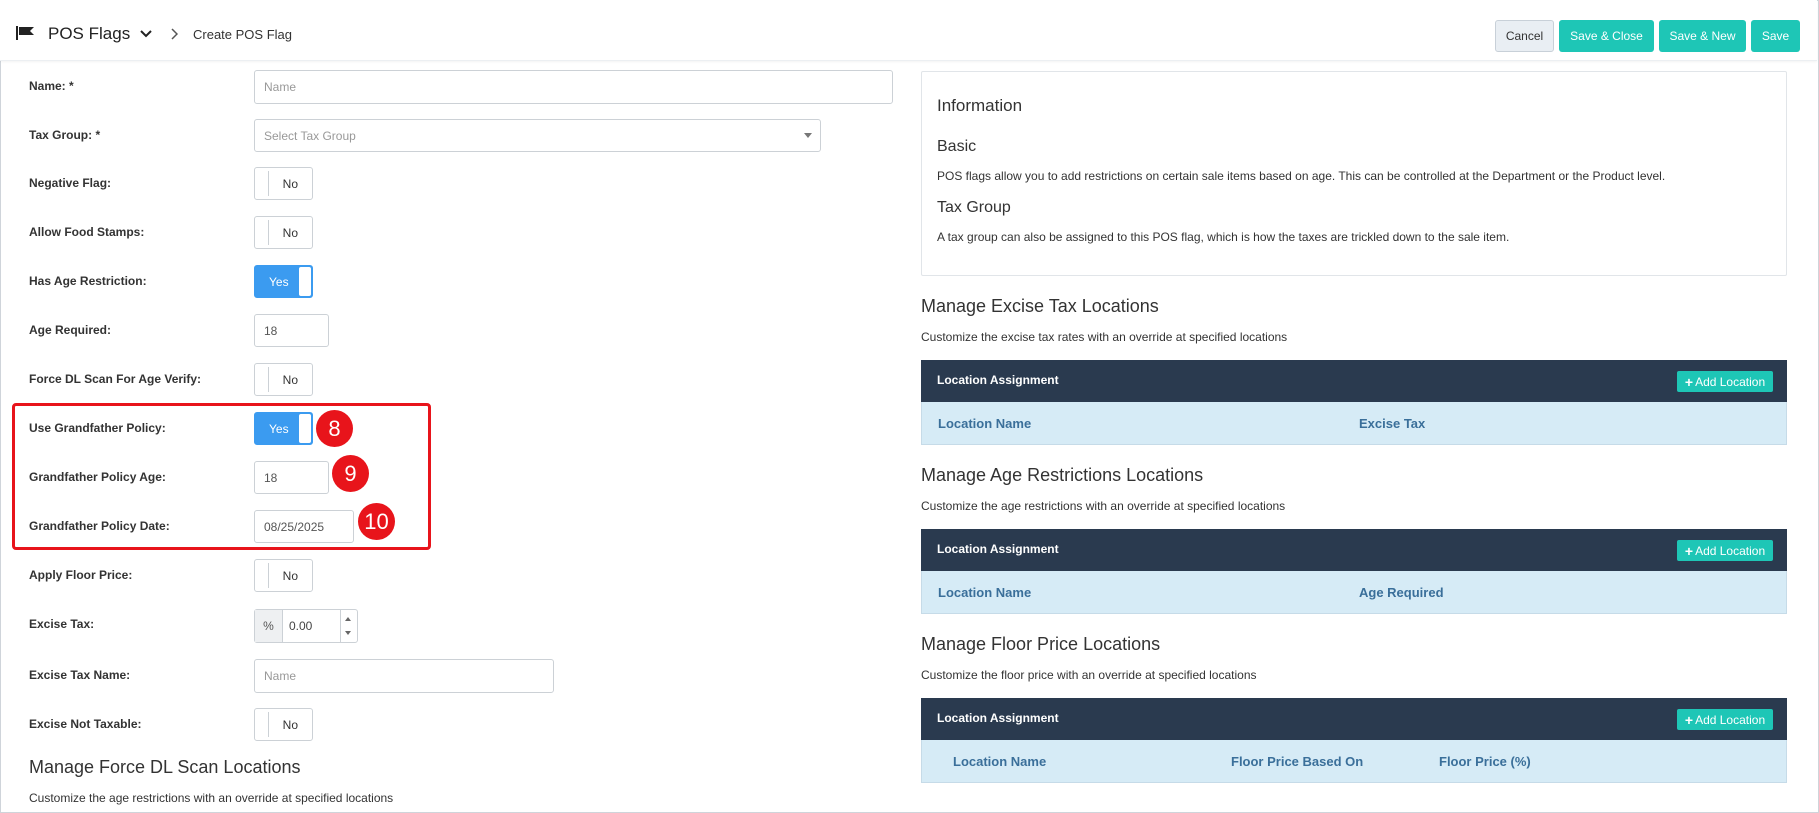 The image size is (1819, 813). Describe the element at coordinates (301, 626) in the screenshot. I see `excise-tax-value: 0.00` at that location.